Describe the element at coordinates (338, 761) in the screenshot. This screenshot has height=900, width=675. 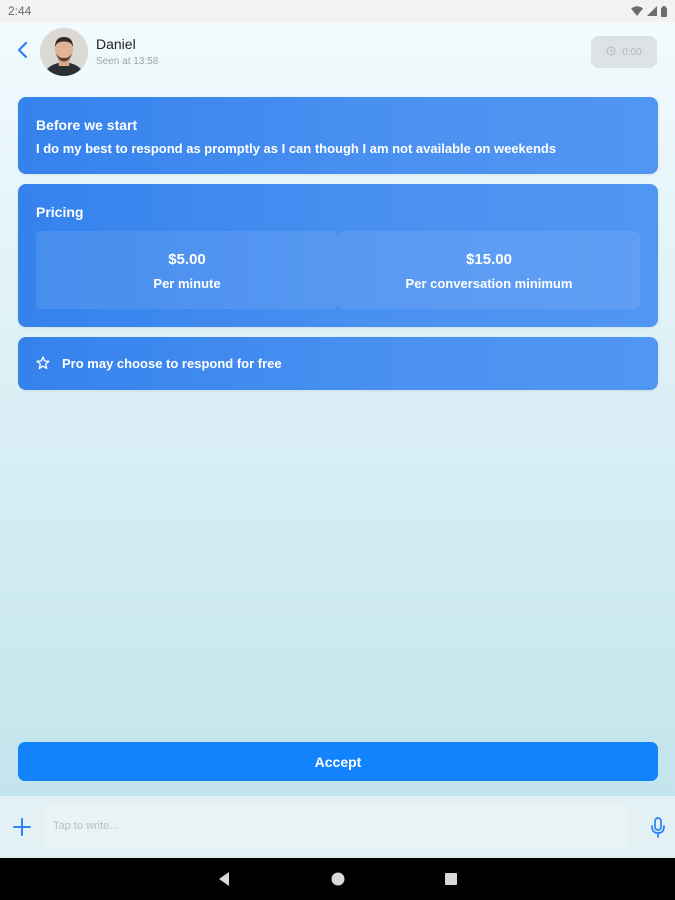
I see `accept-button: Accept` at that location.